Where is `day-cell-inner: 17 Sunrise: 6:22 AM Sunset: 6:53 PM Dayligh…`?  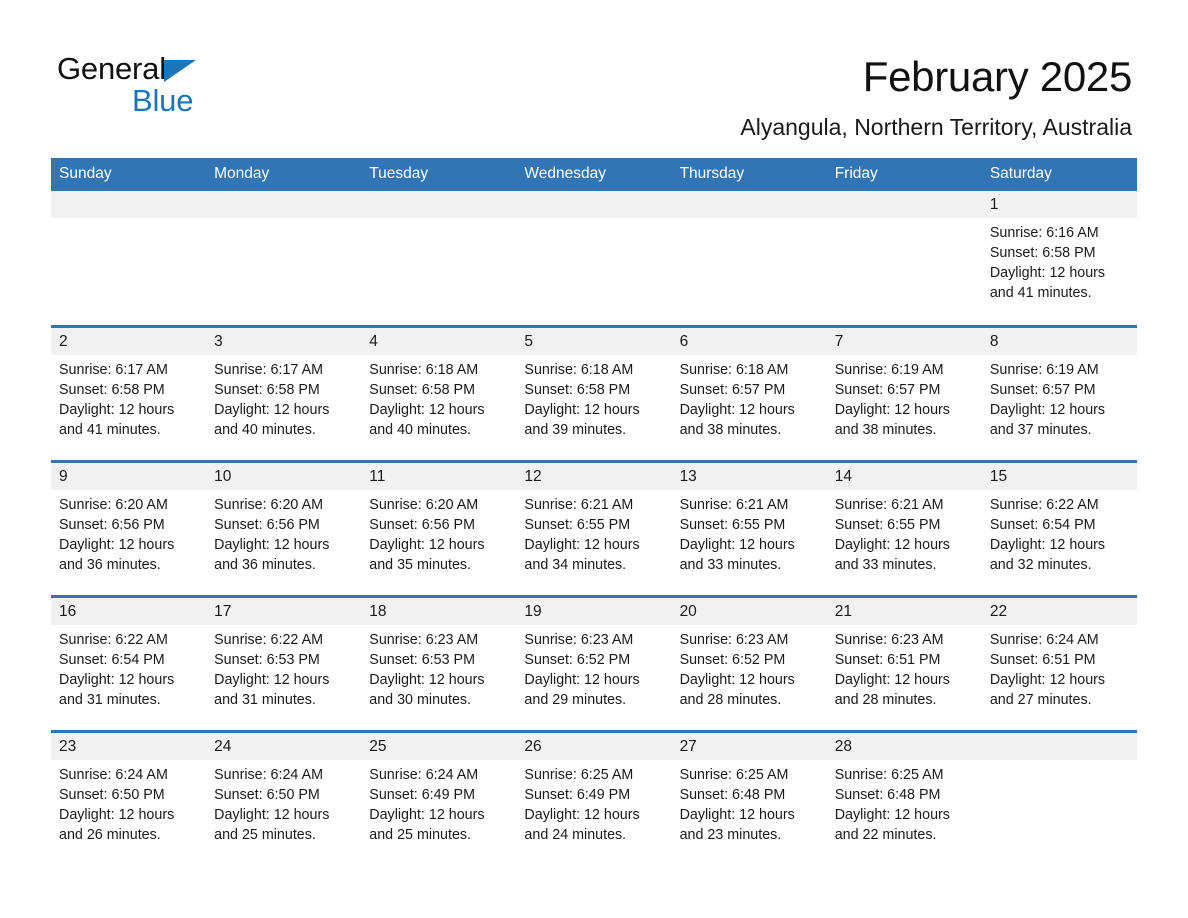 day-cell-inner: 17 Sunrise: 6:22 AM Sunset: 6:53 PM Dayligh… is located at coordinates (284, 663).